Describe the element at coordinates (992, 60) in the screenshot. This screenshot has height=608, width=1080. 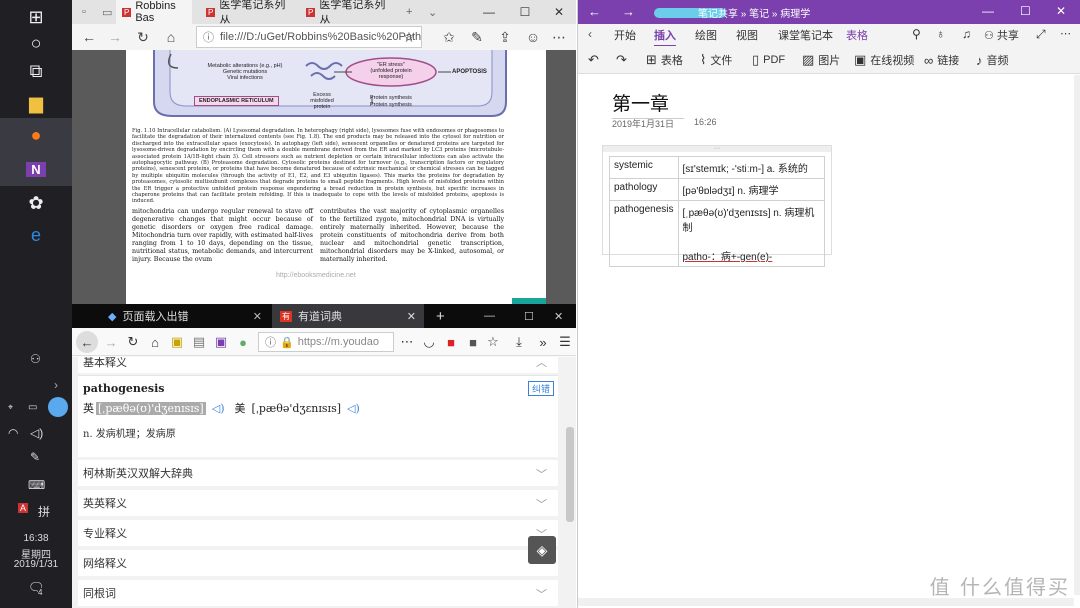
I see `insert-audio-button: ♪ 音频` at that location.